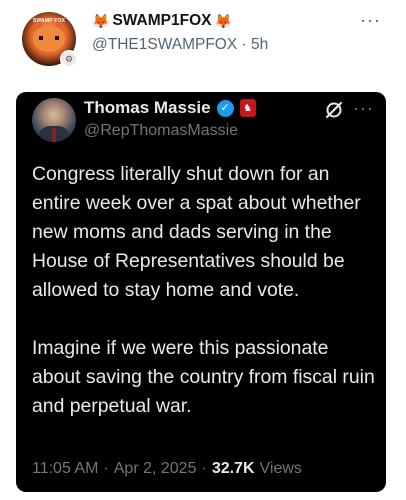 The width and height of the screenshot is (406, 500). Describe the element at coordinates (370, 20) in the screenshot. I see `more-options-icon: ···` at that location.